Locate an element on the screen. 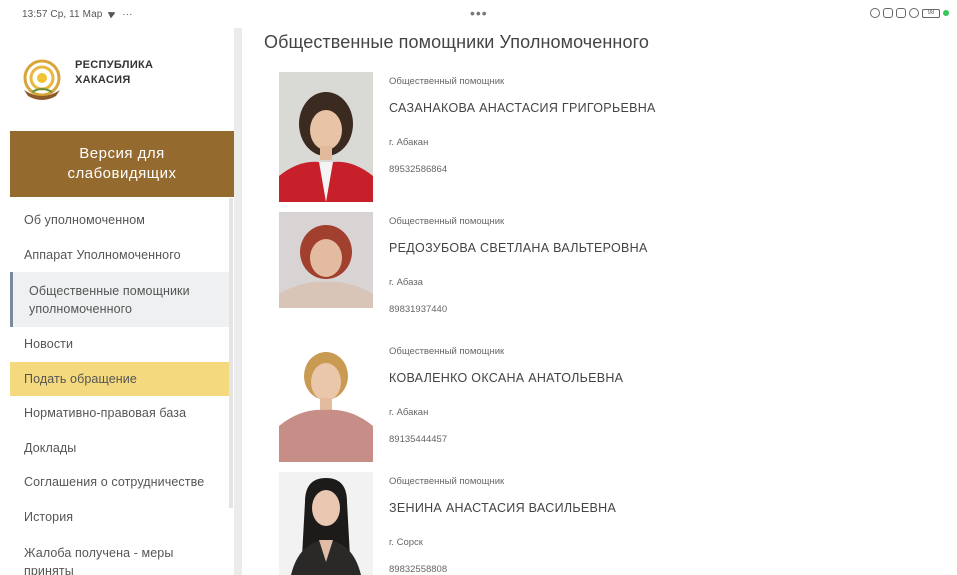 Image resolution: width=957 pixels, height=575 pixels. page-title: Общественные помощники Уполномоченного is located at coordinates (456, 42).